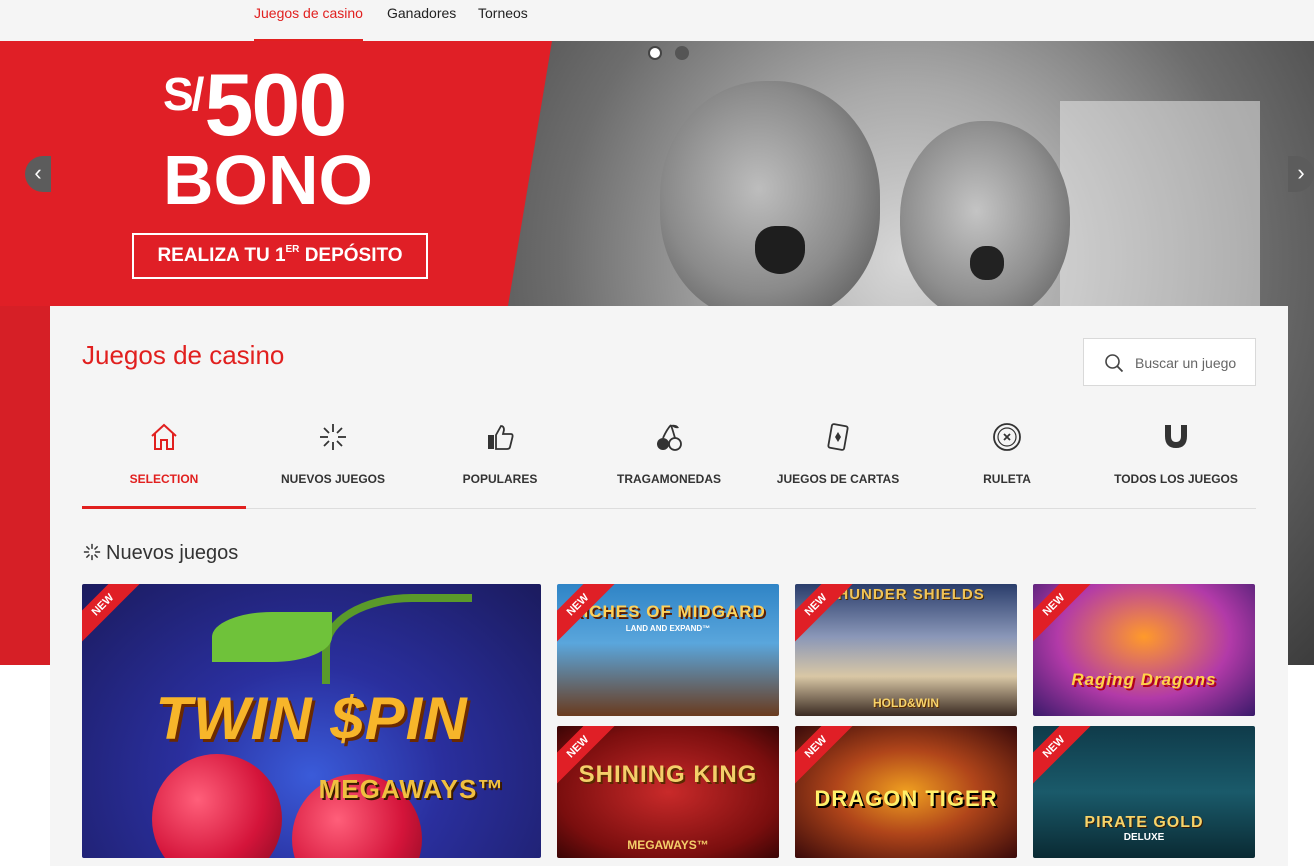 This screenshot has width=1314, height=866. Describe the element at coordinates (1007, 437) in the screenshot. I see `roulette-icon` at that location.